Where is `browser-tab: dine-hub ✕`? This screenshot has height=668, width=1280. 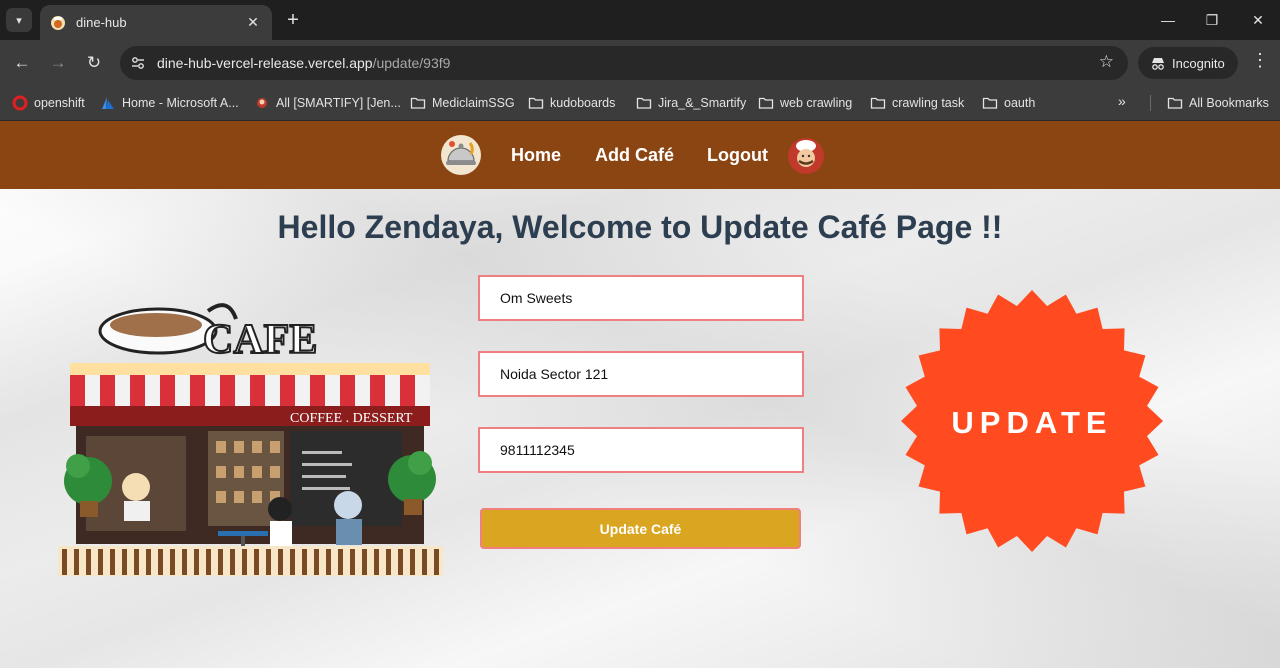 browser-tab: dine-hub ✕ is located at coordinates (156, 22).